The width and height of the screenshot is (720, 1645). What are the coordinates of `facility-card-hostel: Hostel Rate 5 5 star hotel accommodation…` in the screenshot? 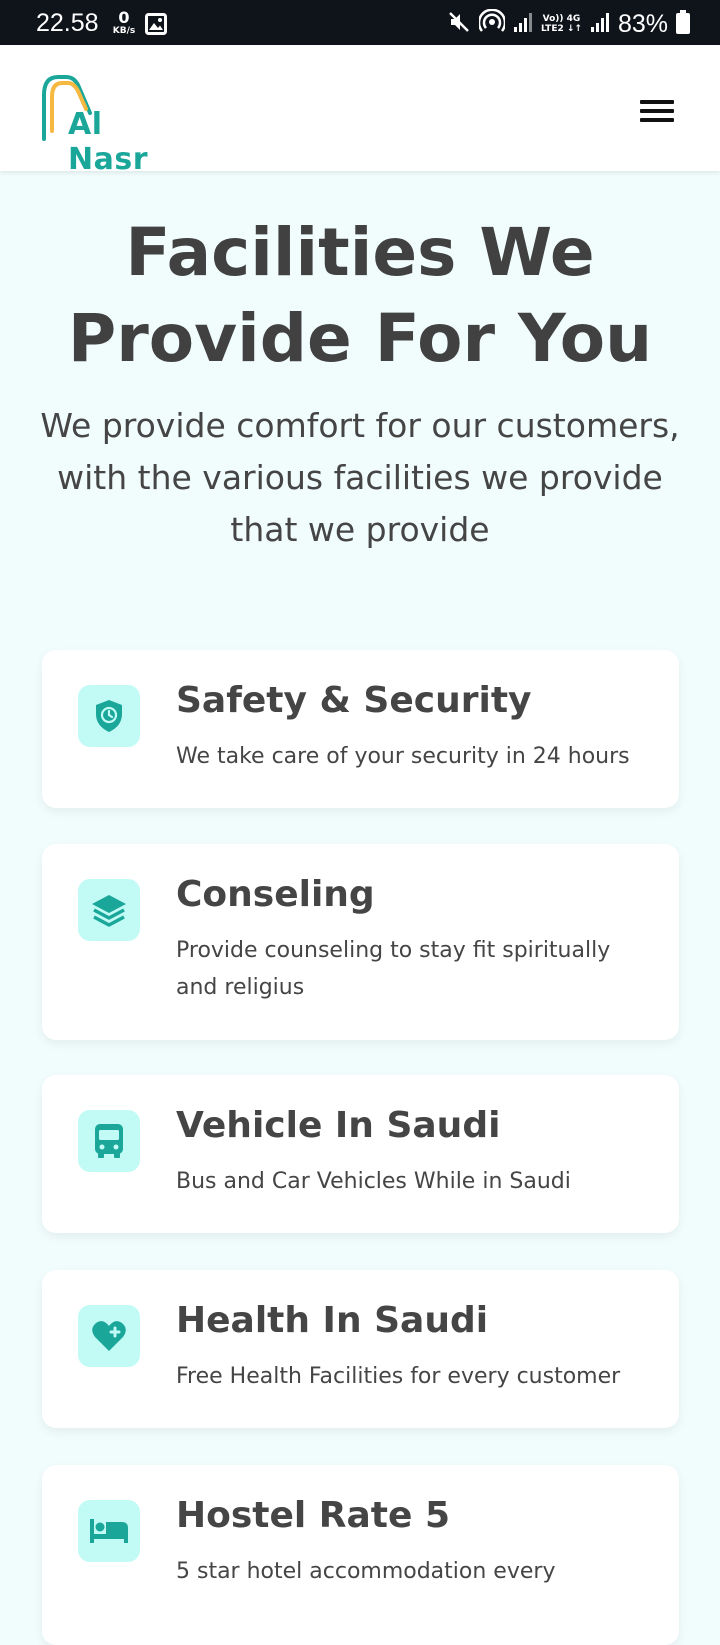 It's located at (360, 1555).